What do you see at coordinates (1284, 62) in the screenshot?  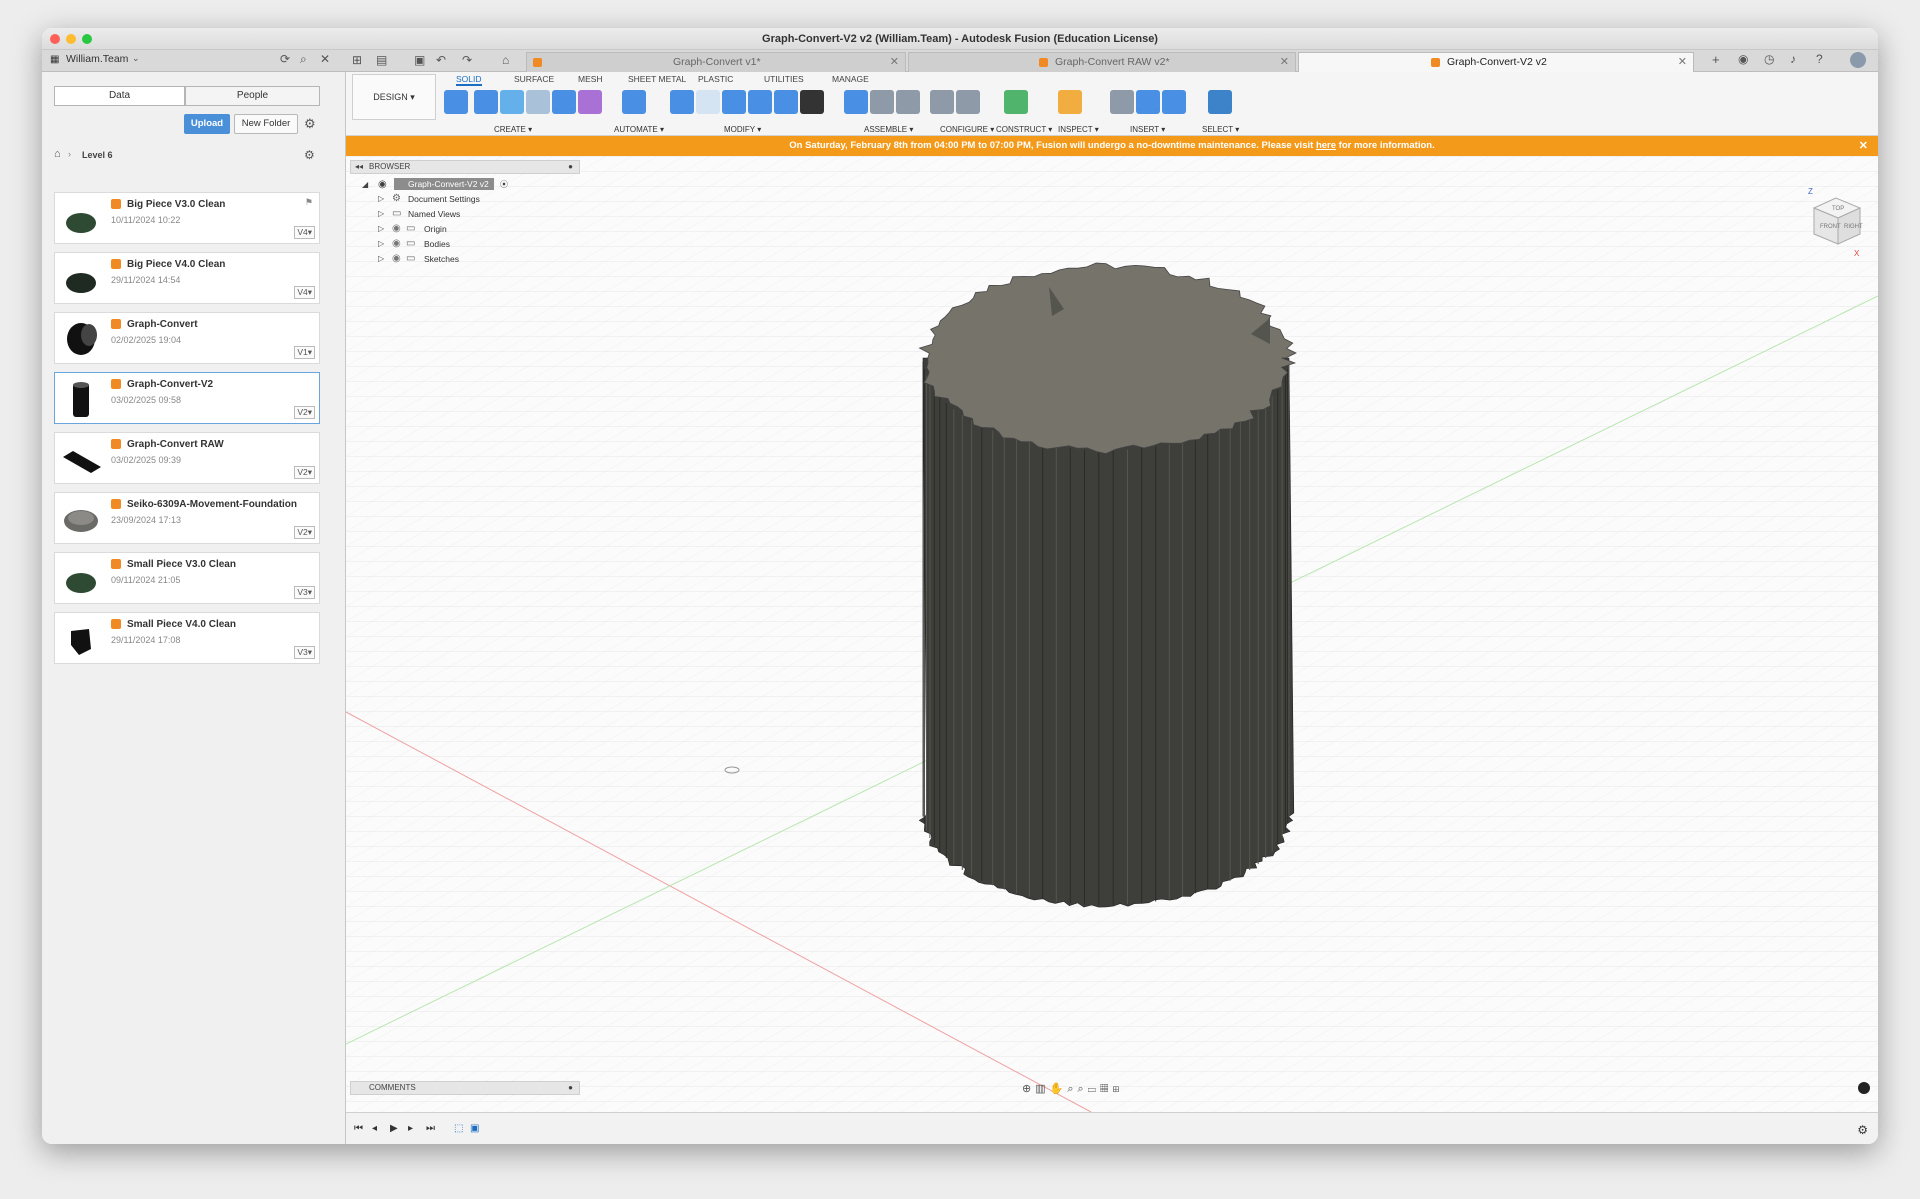 I see `close-tab-icon: ✕` at bounding box center [1284, 62].